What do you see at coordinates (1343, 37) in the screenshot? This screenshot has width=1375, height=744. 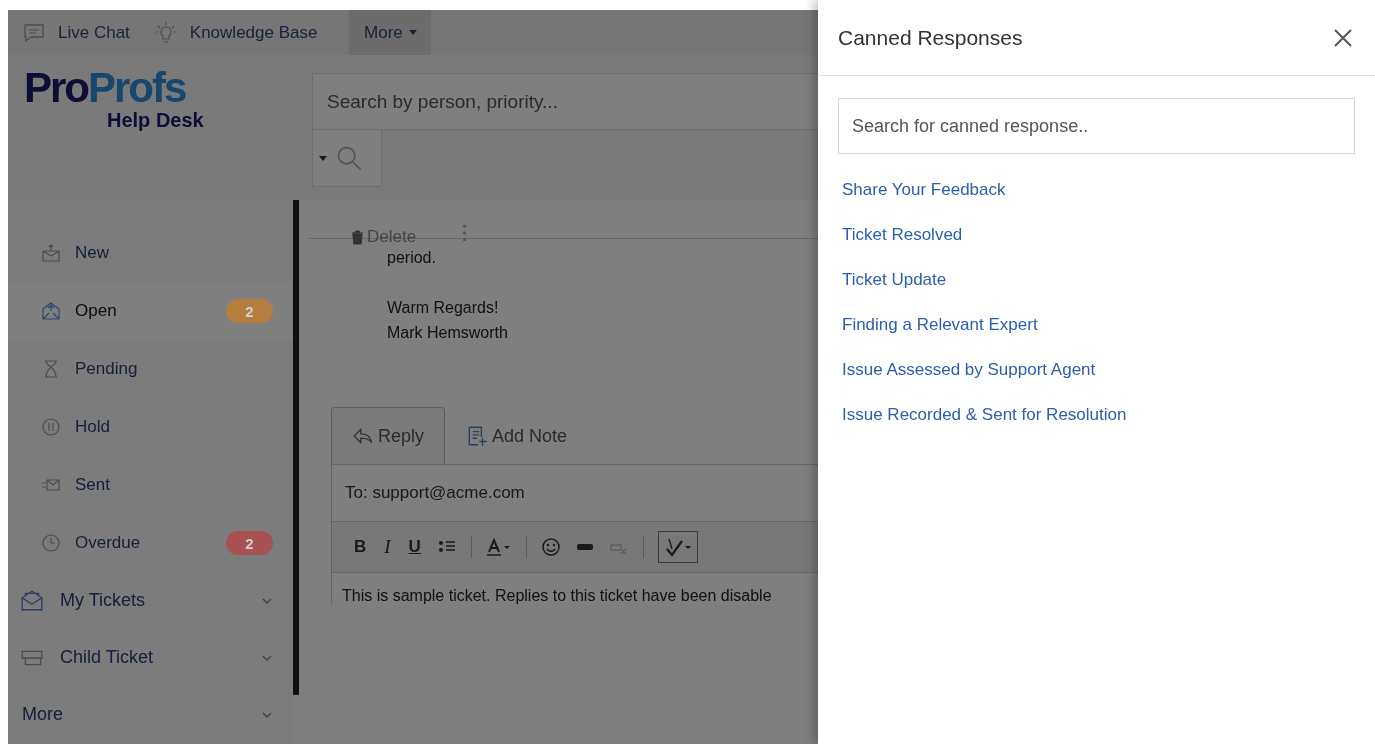 I see `close-icon` at bounding box center [1343, 37].